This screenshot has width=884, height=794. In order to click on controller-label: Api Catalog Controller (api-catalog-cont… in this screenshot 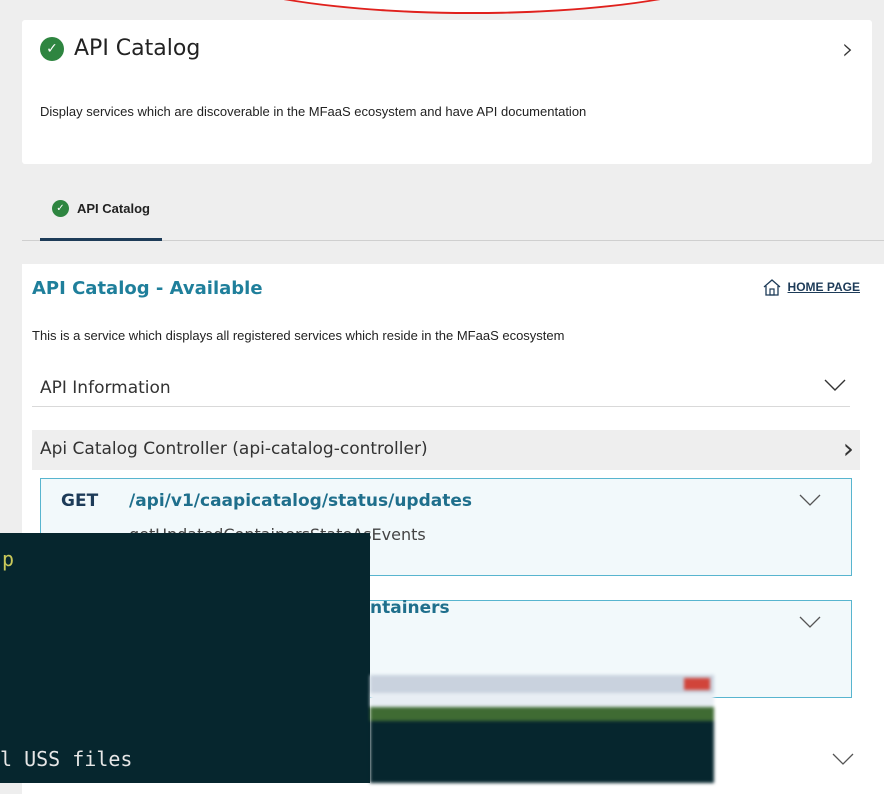, I will do `click(234, 449)`.